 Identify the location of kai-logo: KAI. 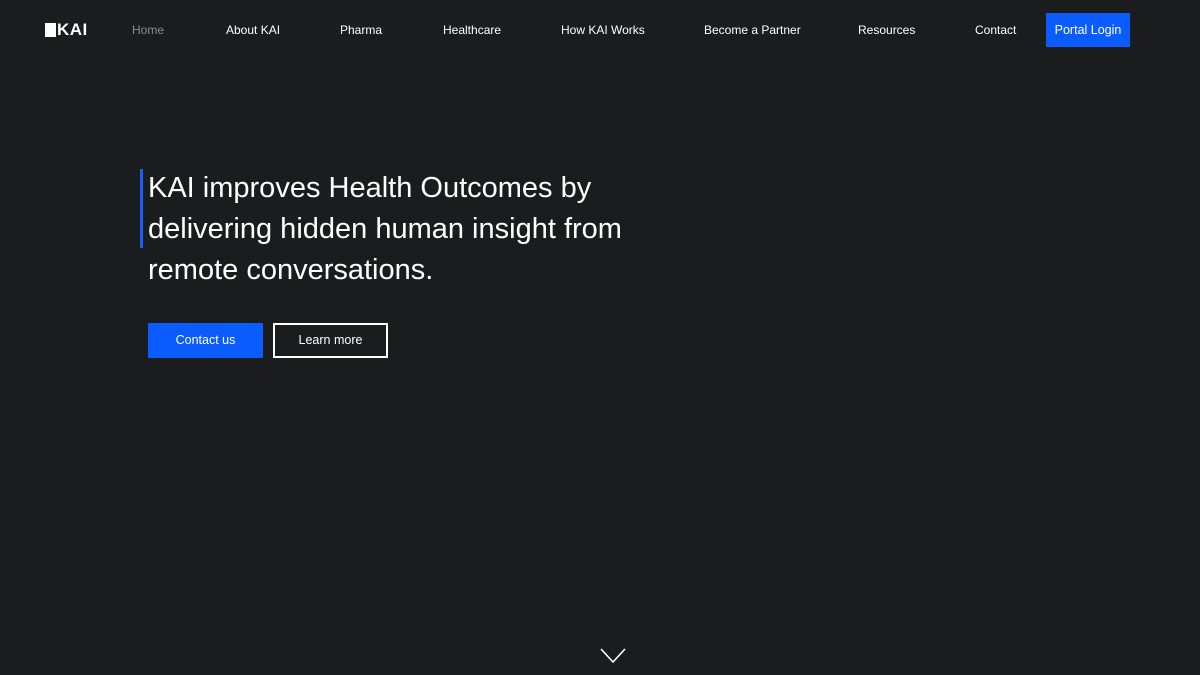
(66, 29).